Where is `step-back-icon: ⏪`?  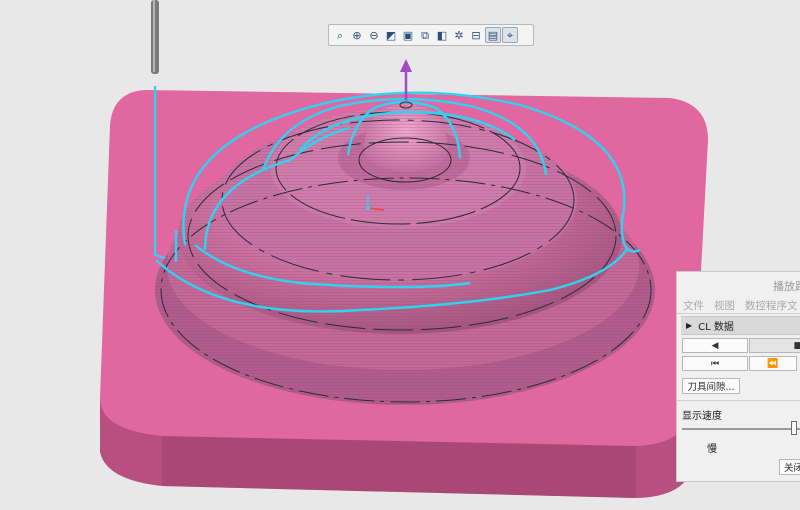 step-back-icon: ⏪ is located at coordinates (773, 363).